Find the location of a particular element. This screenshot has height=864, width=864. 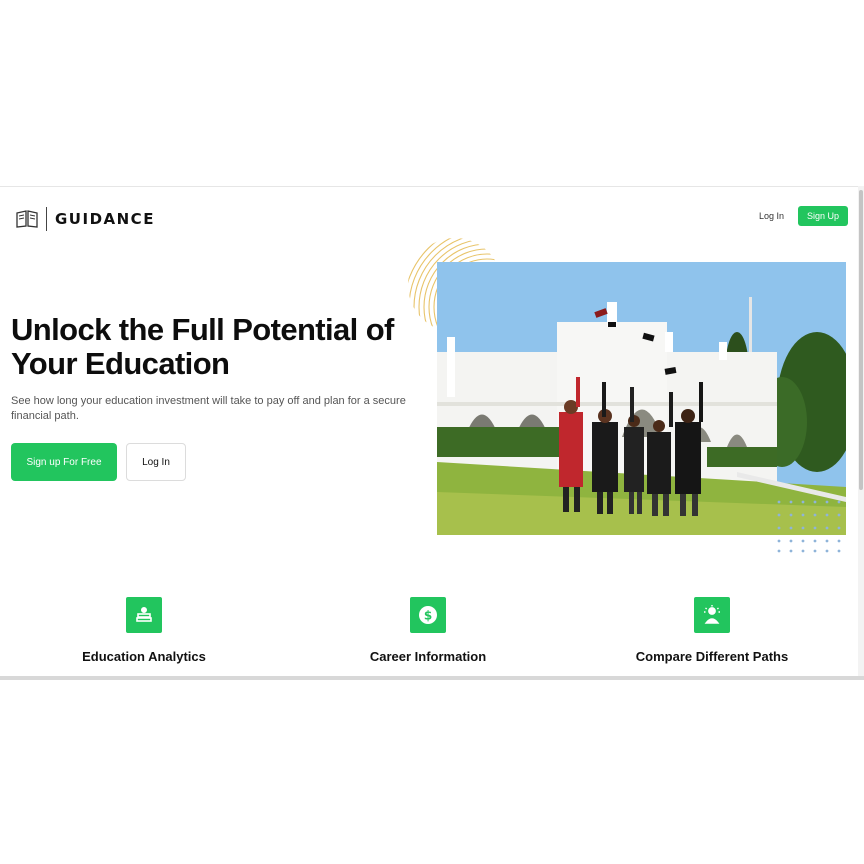

signup-free-button: Sign up For Free is located at coordinates (64, 462).